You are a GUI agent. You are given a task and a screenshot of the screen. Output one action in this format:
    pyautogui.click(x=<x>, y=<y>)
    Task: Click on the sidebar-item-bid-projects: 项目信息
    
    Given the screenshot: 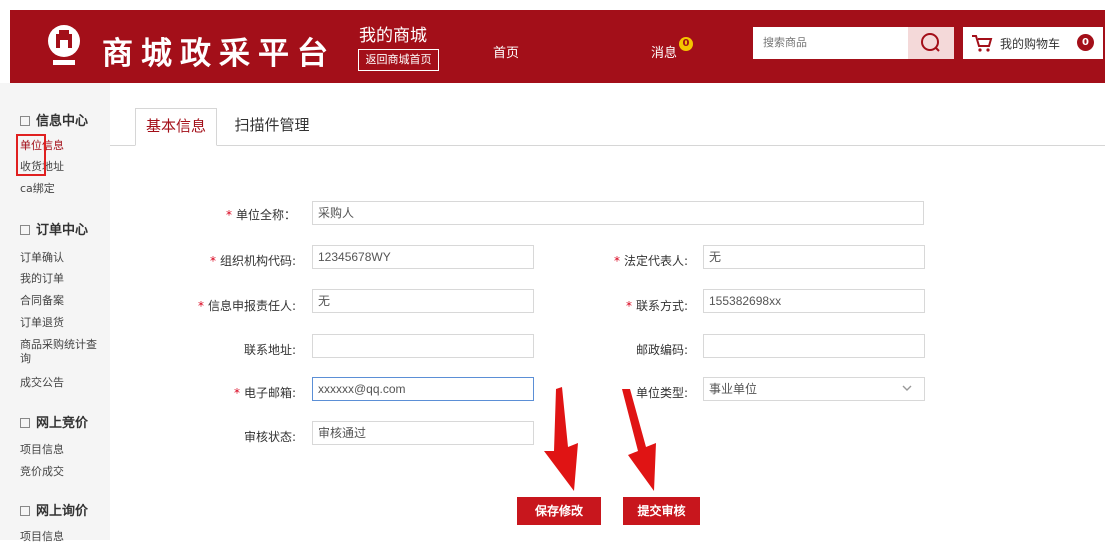 What is the action you would take?
    pyautogui.click(x=42, y=449)
    